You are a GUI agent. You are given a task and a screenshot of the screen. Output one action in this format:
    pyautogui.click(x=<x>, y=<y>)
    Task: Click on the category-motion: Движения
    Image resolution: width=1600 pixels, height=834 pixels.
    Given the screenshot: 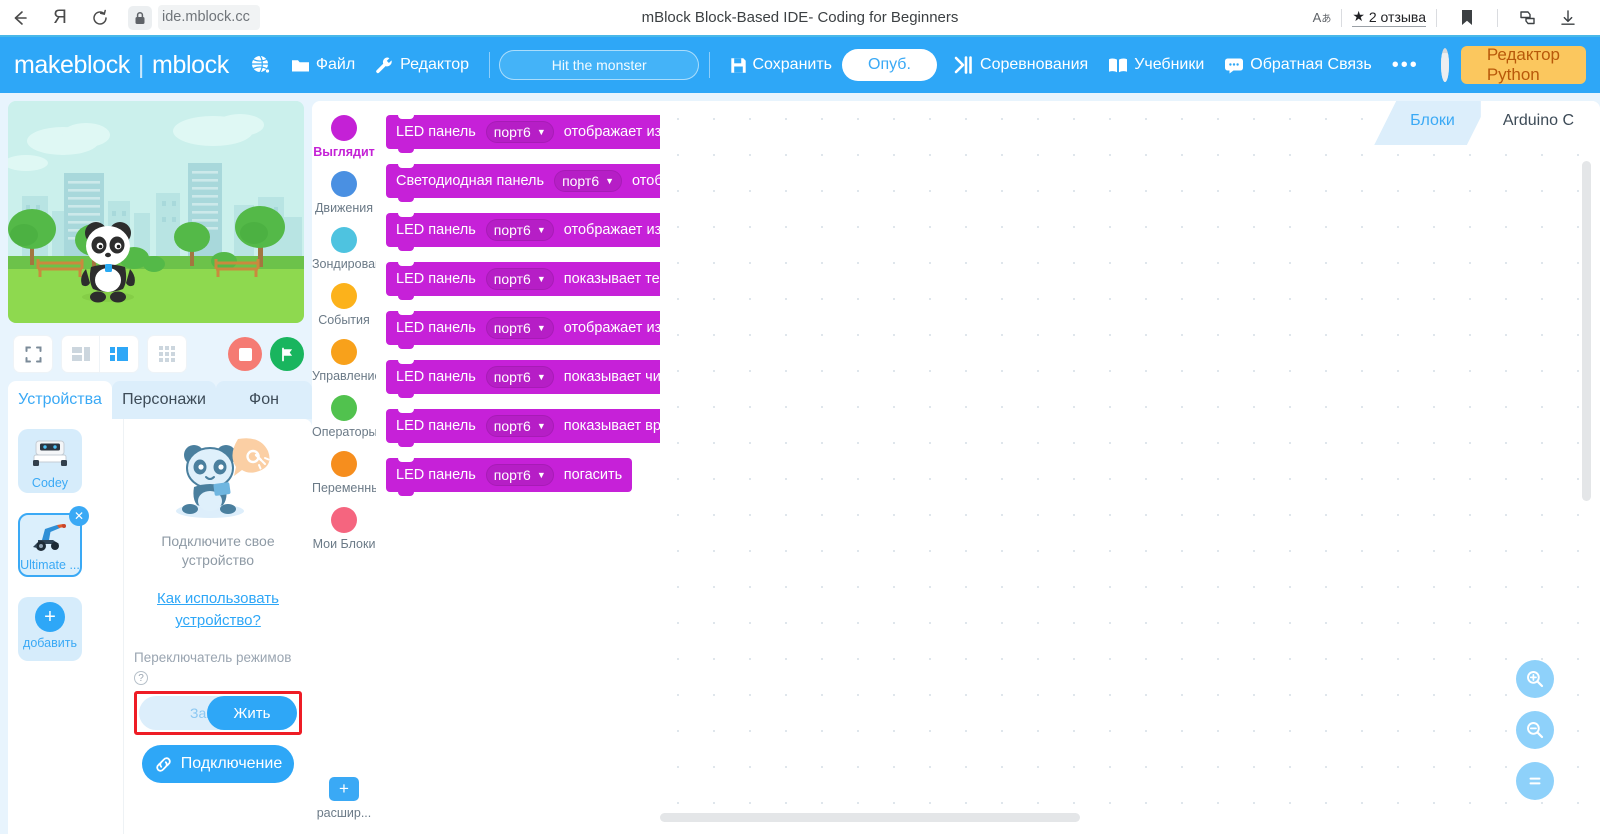 What is the action you would take?
    pyautogui.click(x=344, y=193)
    